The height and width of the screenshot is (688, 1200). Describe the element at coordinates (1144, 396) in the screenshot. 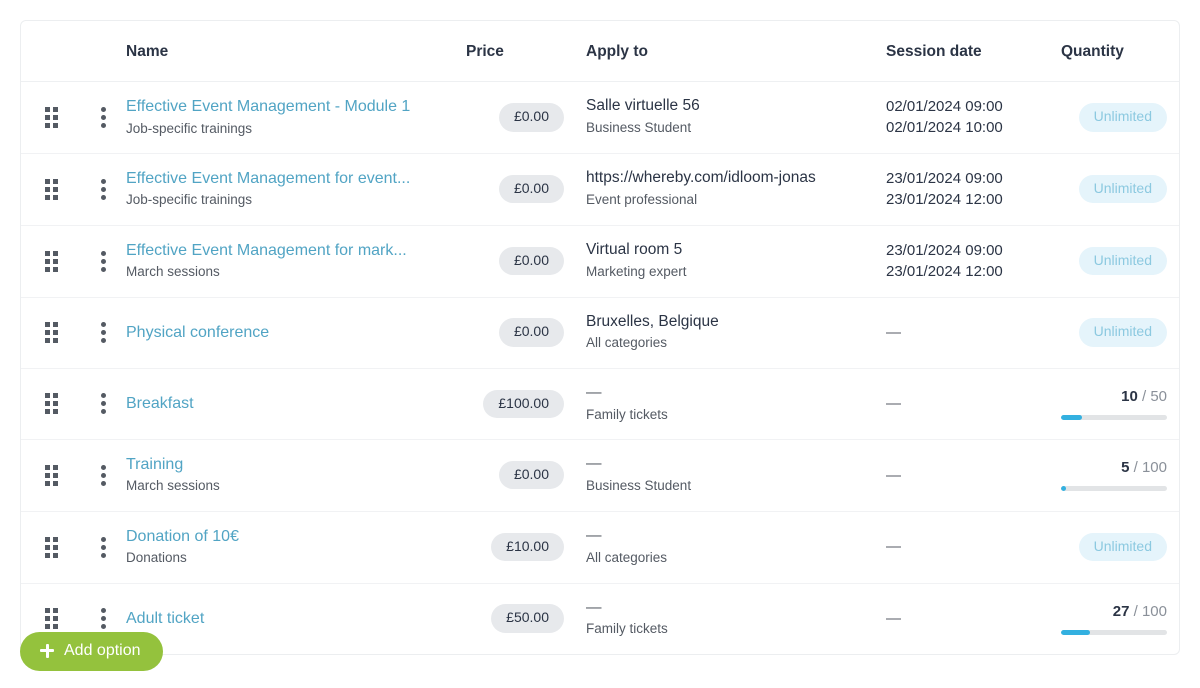

I see `quantity-counter: 10 / 50` at that location.